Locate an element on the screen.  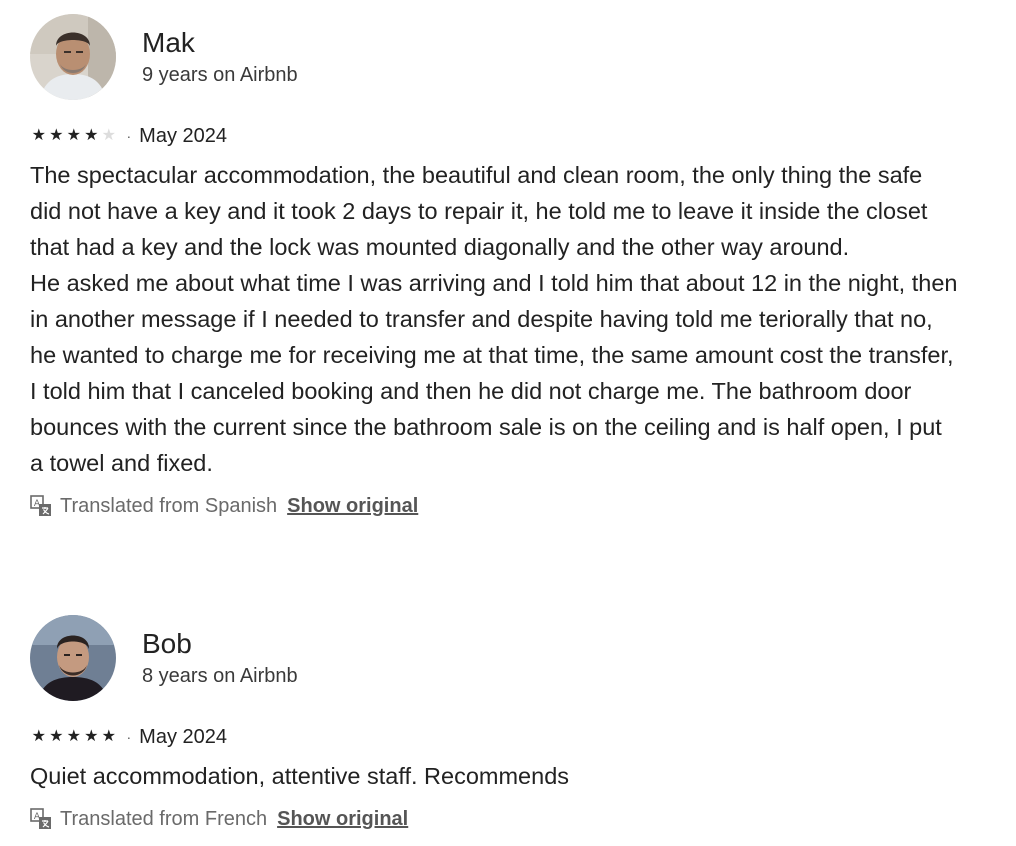
review-header: Bob 8 years on Airbnb is located at coordinates (495, 658).